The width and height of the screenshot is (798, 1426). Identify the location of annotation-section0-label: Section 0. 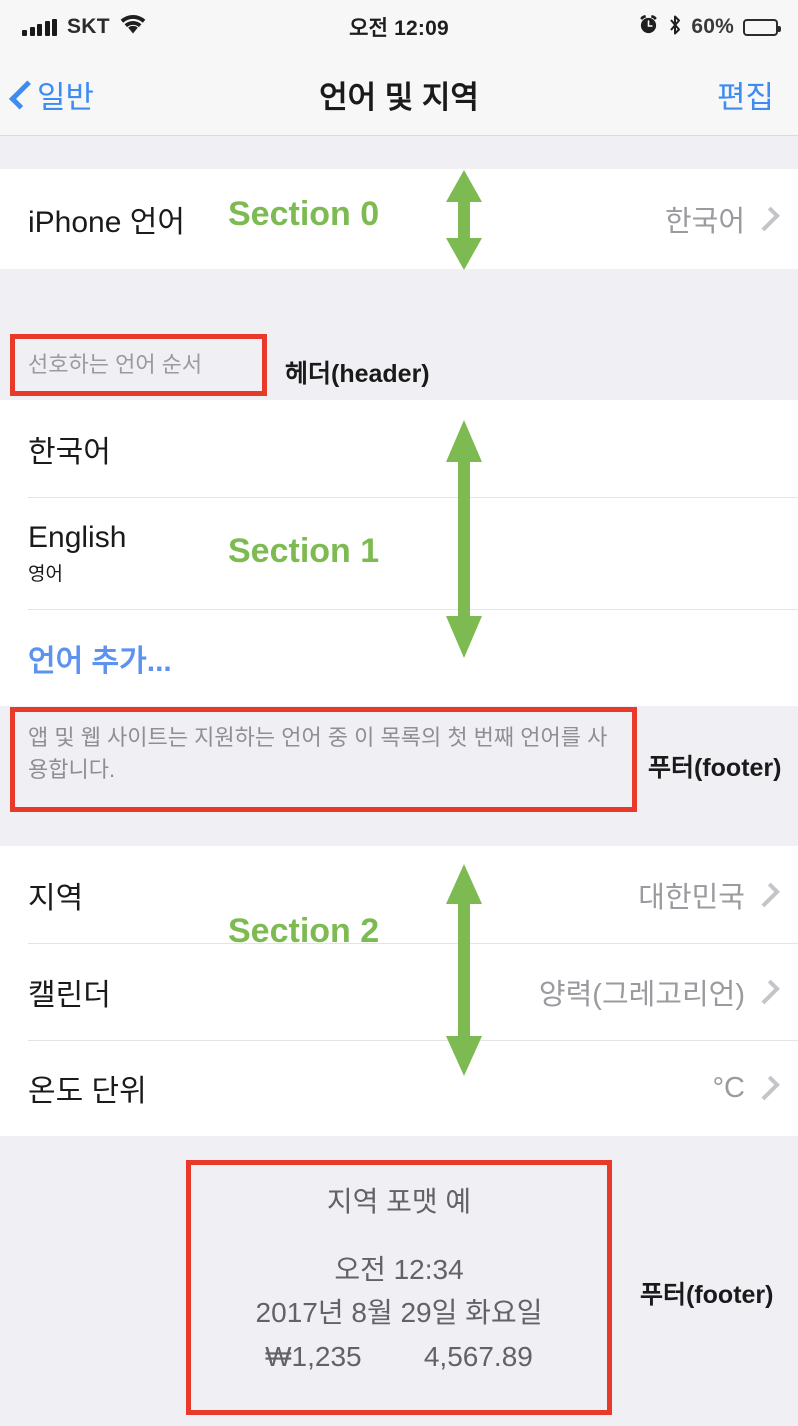
(304, 214).